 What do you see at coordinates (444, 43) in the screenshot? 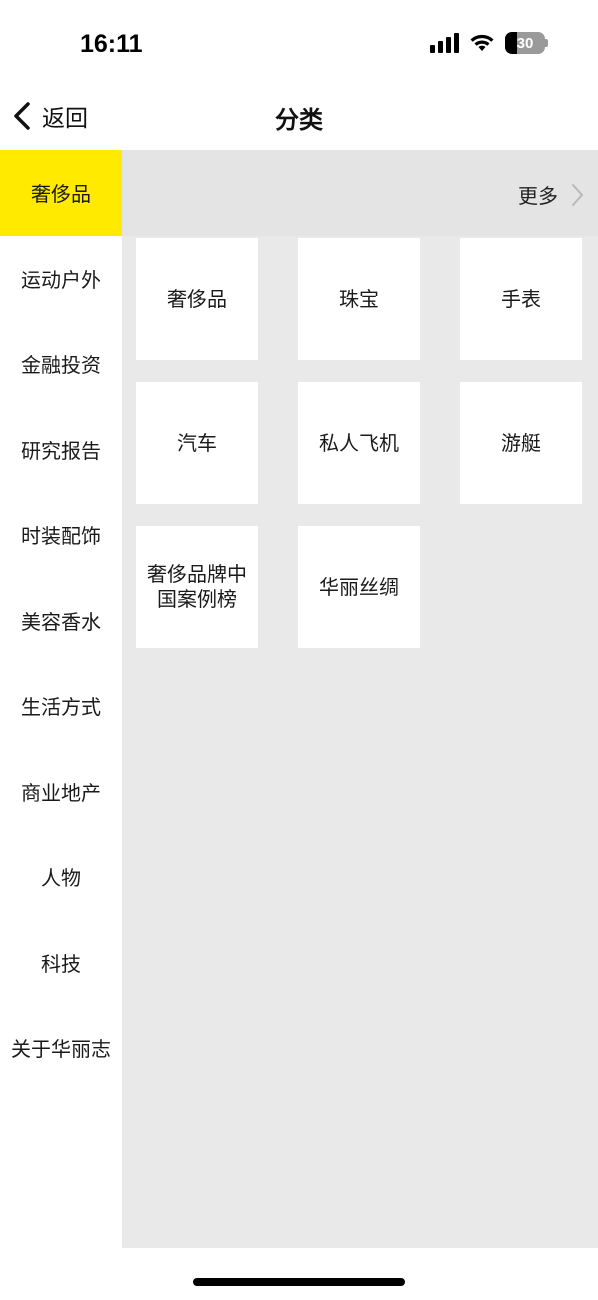
I see `signal-bars-icon` at bounding box center [444, 43].